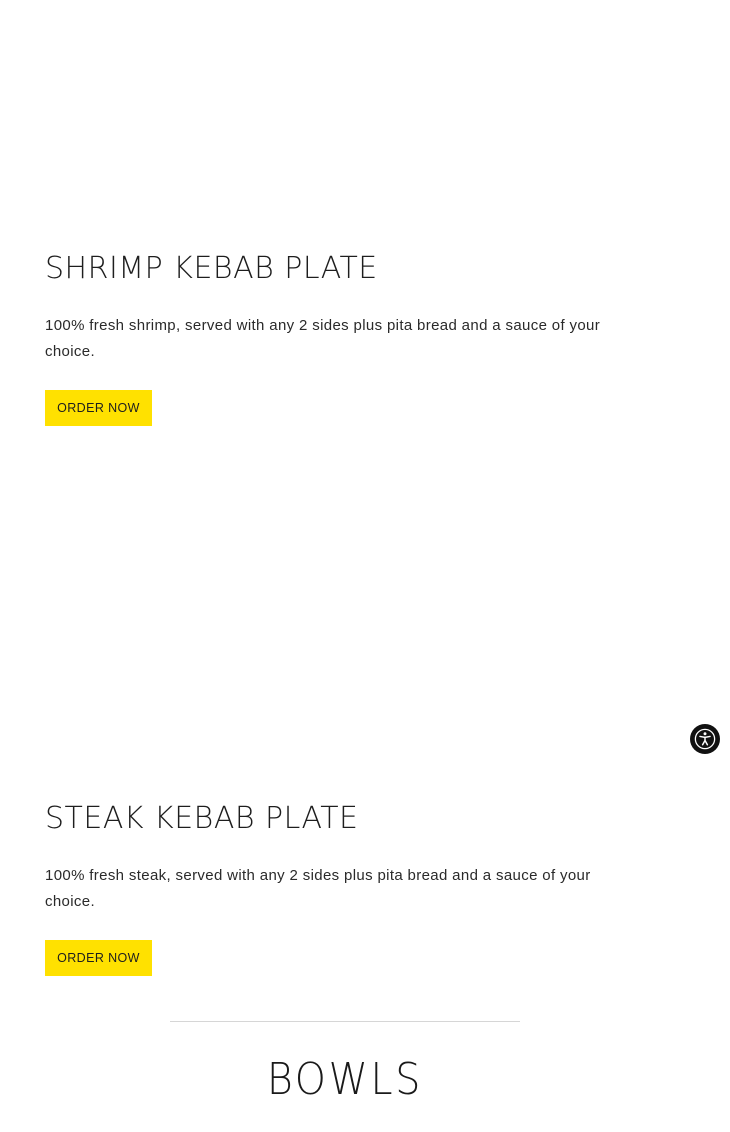 This screenshot has width=730, height=1132. I want to click on item-title: SHRIMP KEBAB PLATE, so click(211, 268).